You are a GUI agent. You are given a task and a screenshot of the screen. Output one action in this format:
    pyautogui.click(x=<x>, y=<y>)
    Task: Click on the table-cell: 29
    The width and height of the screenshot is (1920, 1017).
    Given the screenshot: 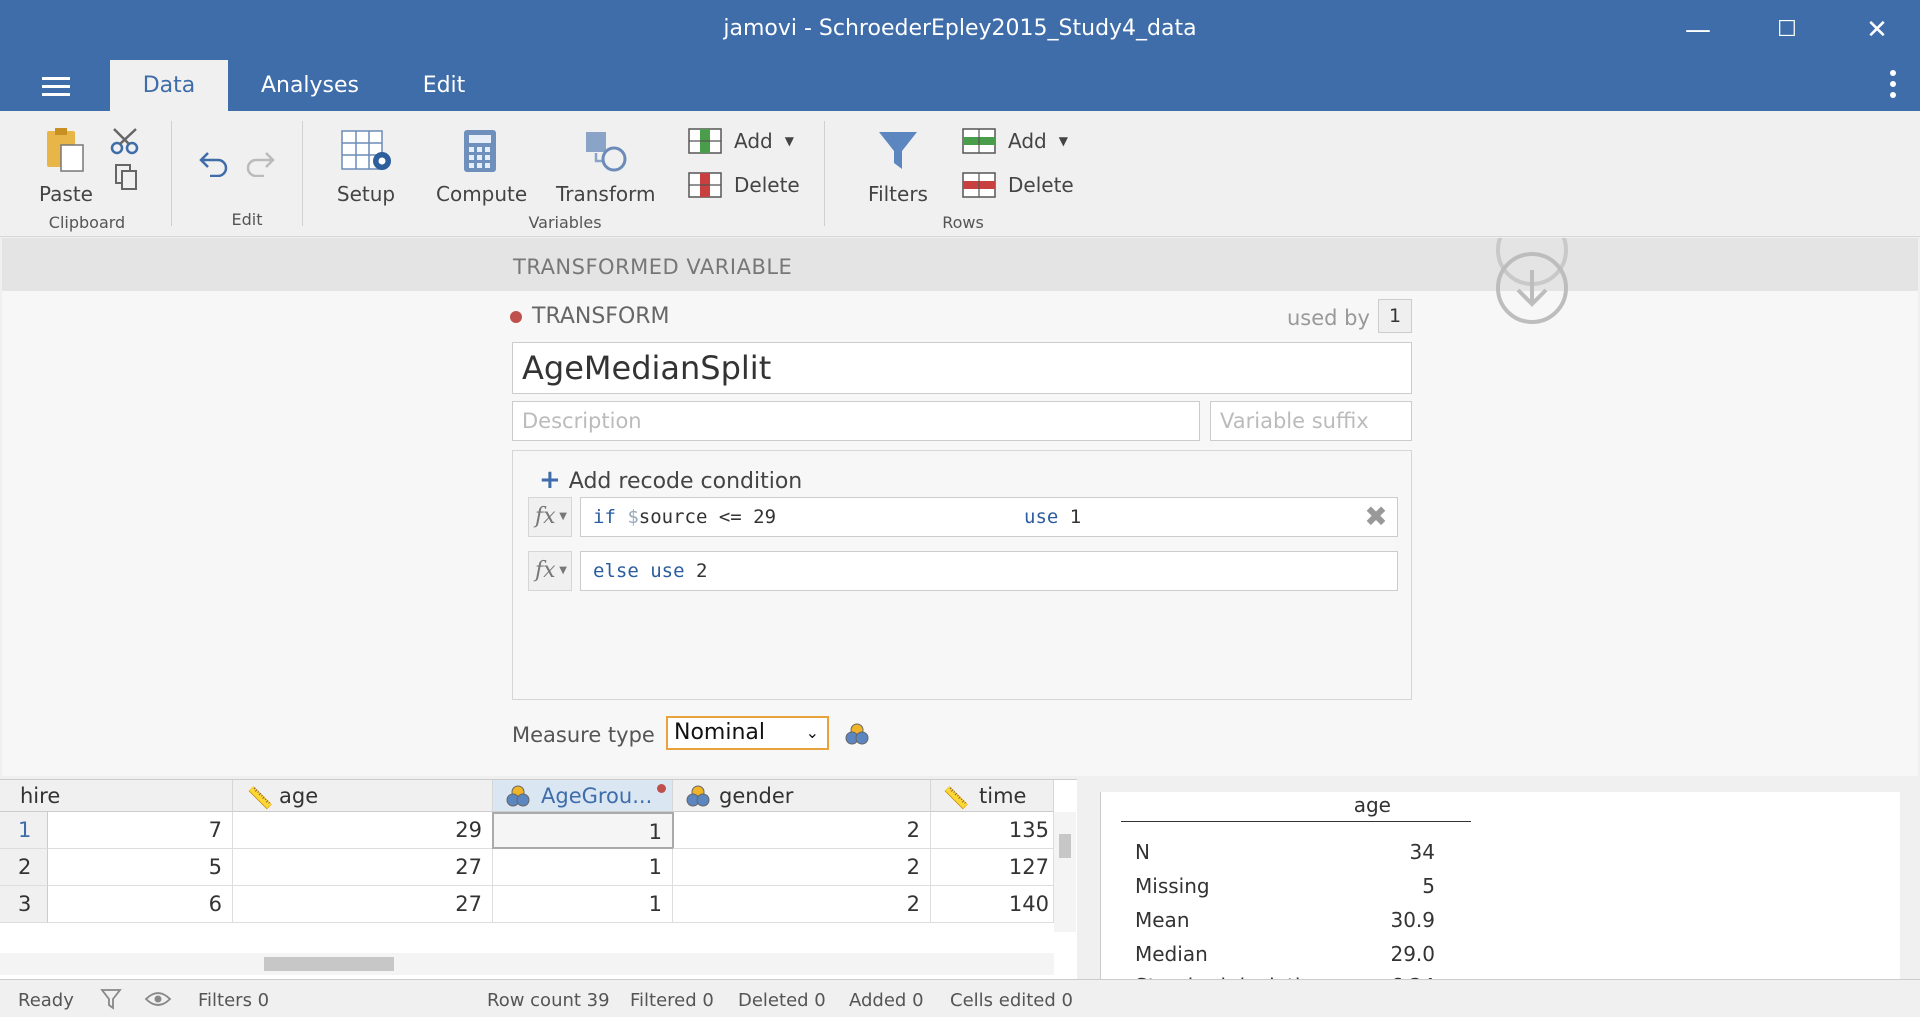 What is the action you would take?
    pyautogui.click(x=363, y=830)
    